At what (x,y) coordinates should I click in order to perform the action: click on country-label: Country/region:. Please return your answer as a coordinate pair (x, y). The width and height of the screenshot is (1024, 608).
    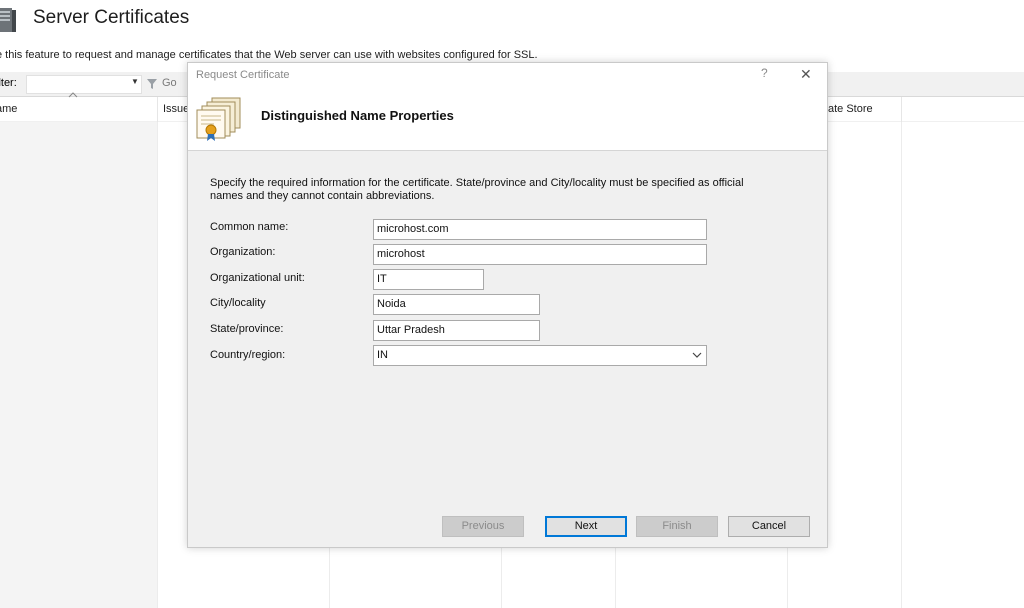
    Looking at the image, I should click on (248, 355).